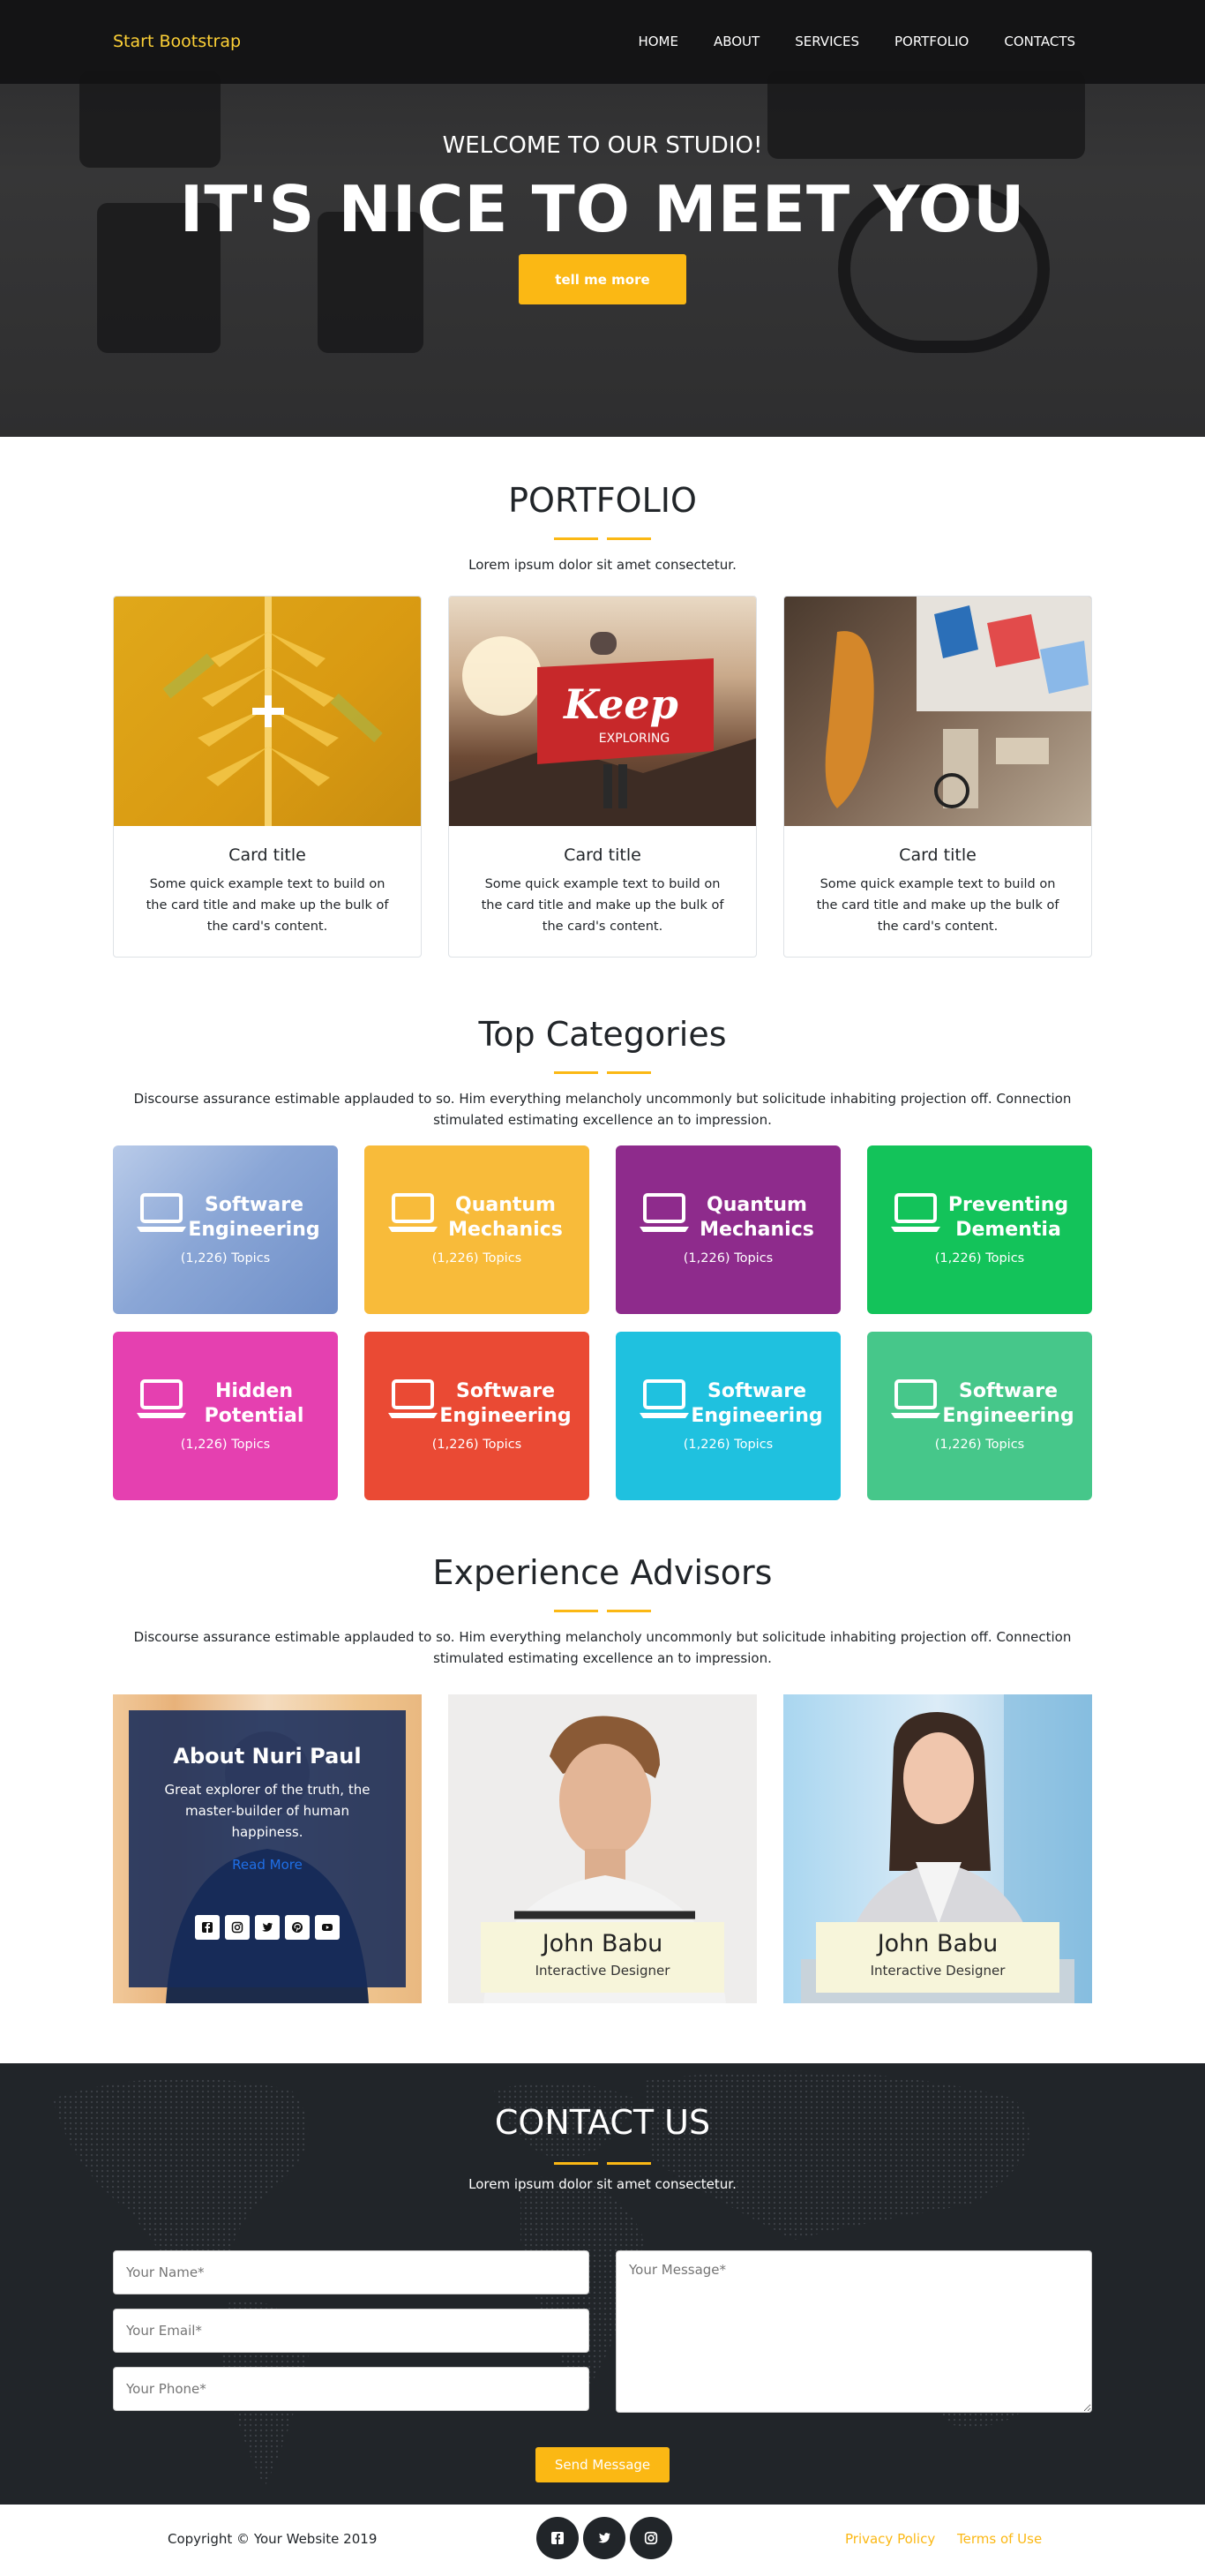 Image resolution: width=1205 pixels, height=2576 pixels. I want to click on category-name: Preventing Dementia, so click(1008, 1217).